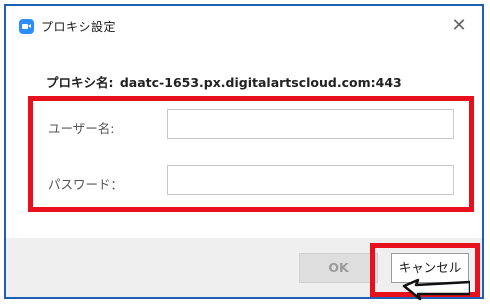 This screenshot has height=305, width=490. Describe the element at coordinates (26, 26) in the screenshot. I see `video-camera-icon` at that location.